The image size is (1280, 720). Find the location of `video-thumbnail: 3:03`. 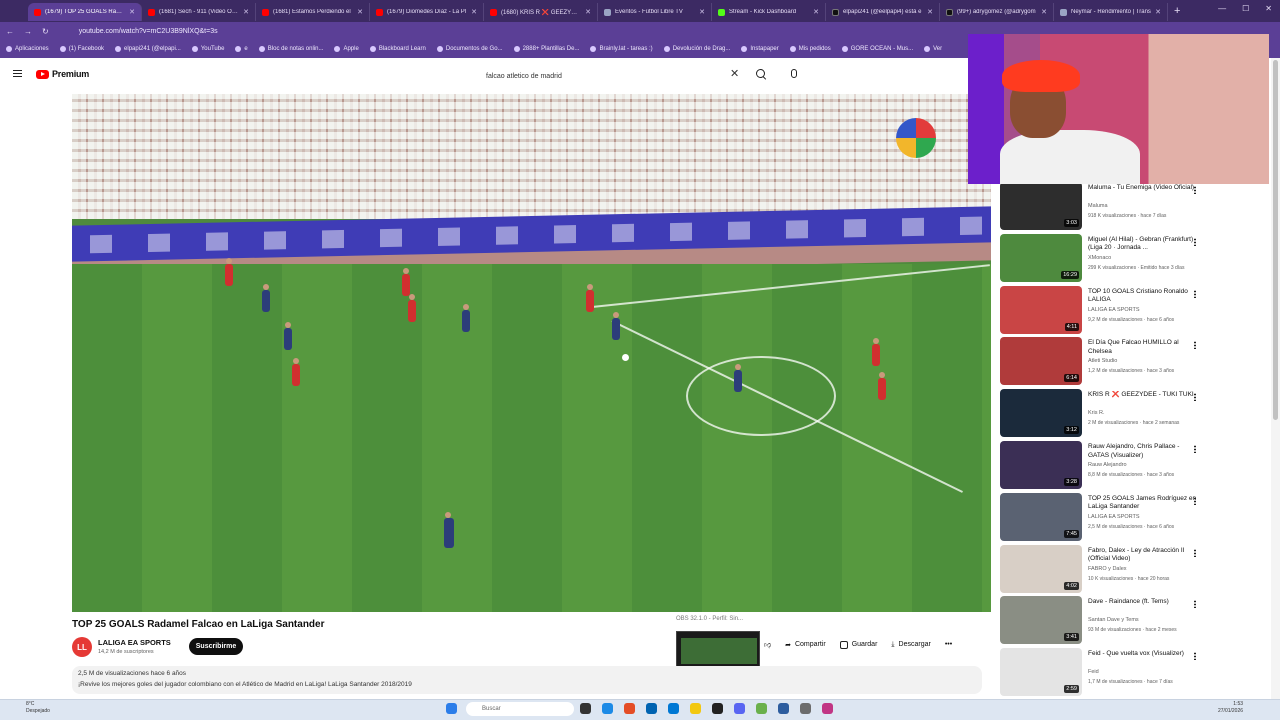

video-thumbnail: 3:03 is located at coordinates (1041, 206).